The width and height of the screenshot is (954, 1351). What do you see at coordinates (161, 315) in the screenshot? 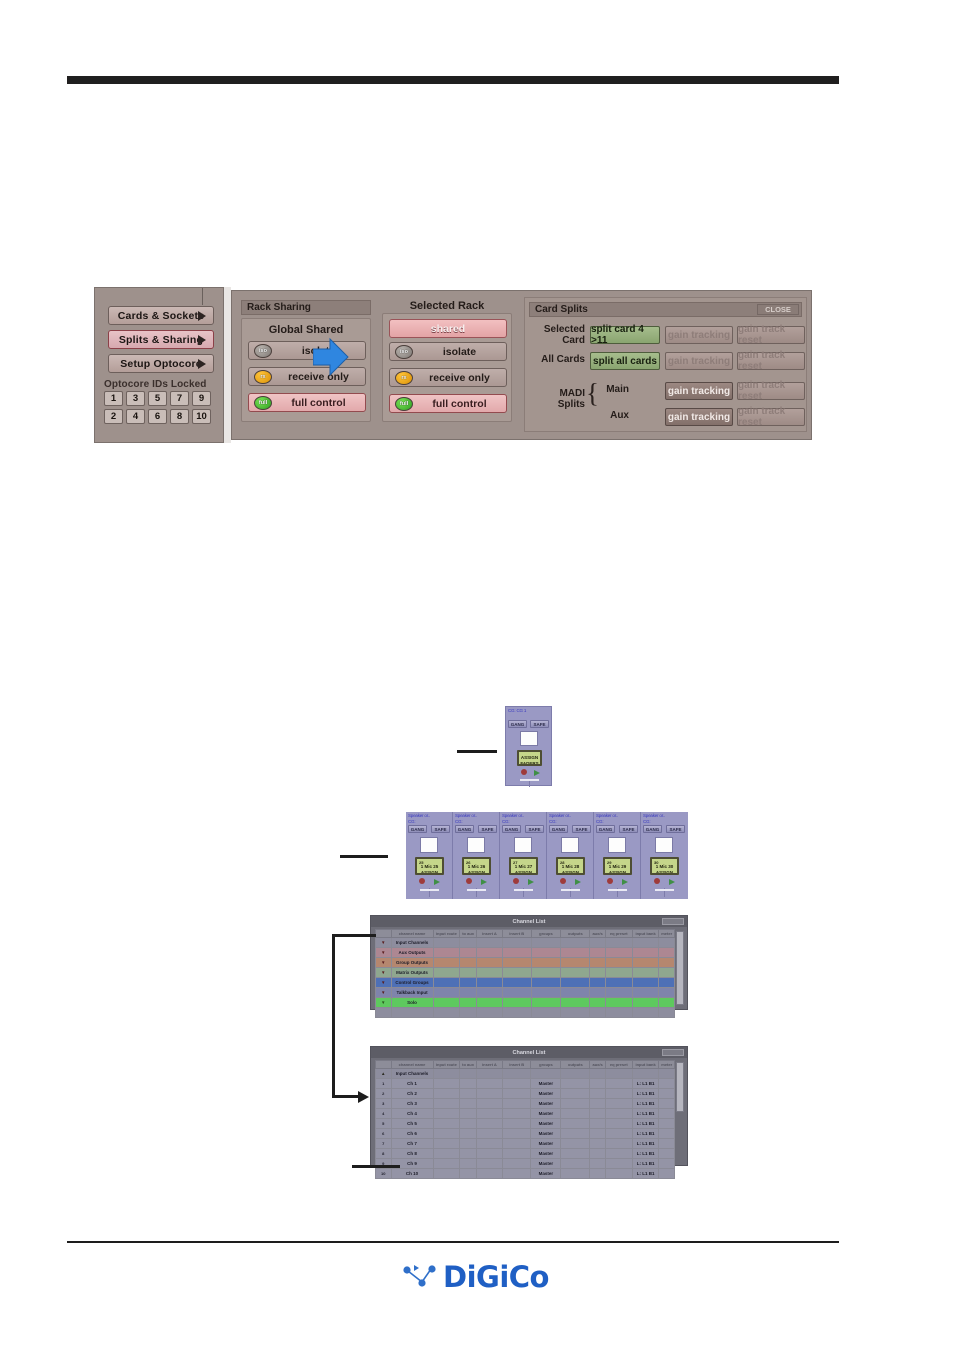
I see `nav-item-cards-sockets: Cards & Sockets` at bounding box center [161, 315].